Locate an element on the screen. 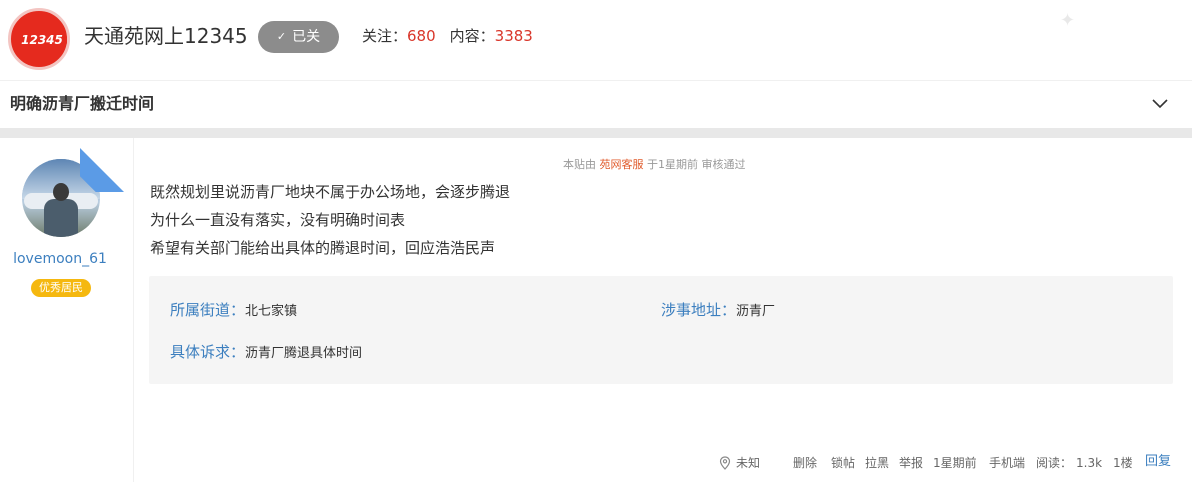 The image size is (1192, 482). post-meta: 本贴由 苑网客服 于1星期前 审核通过 is located at coordinates (654, 165).